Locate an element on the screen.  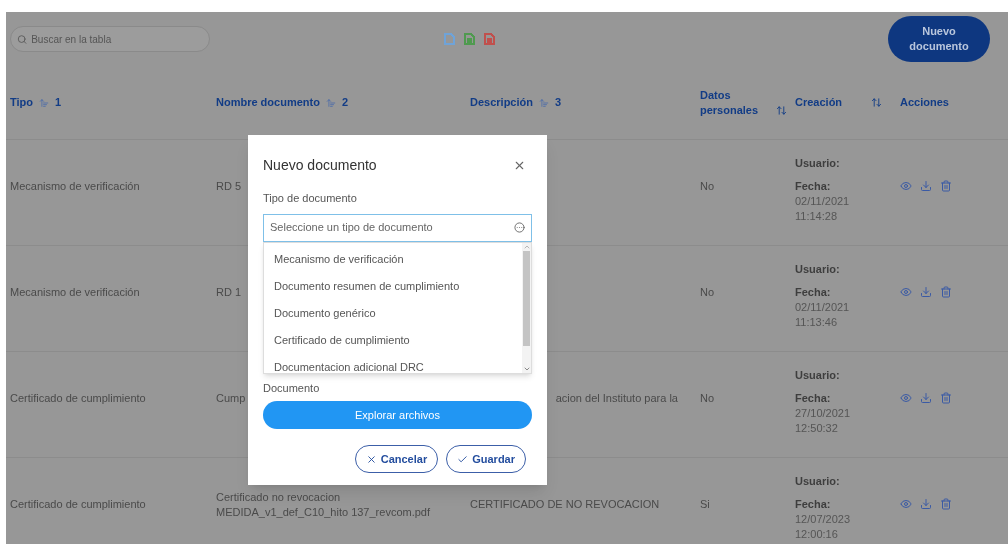
date-value: 27/10/2021 is located at coordinates (823, 413).